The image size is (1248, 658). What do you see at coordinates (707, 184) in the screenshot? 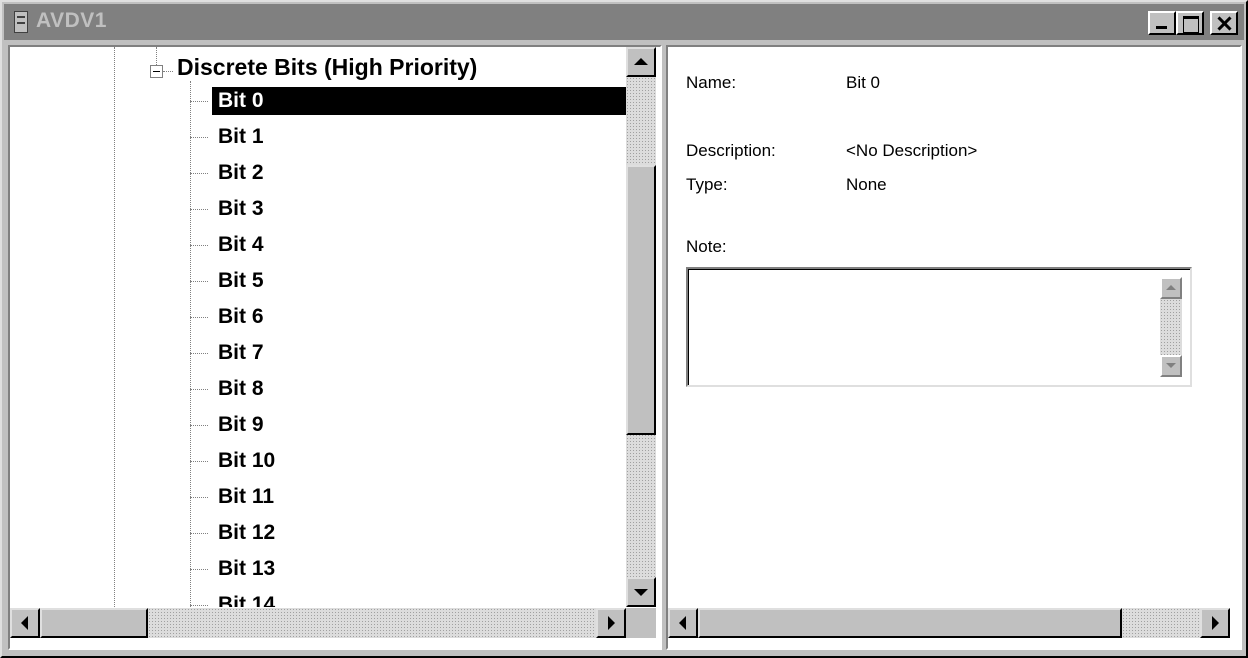
I see `type-label: Type:` at bounding box center [707, 184].